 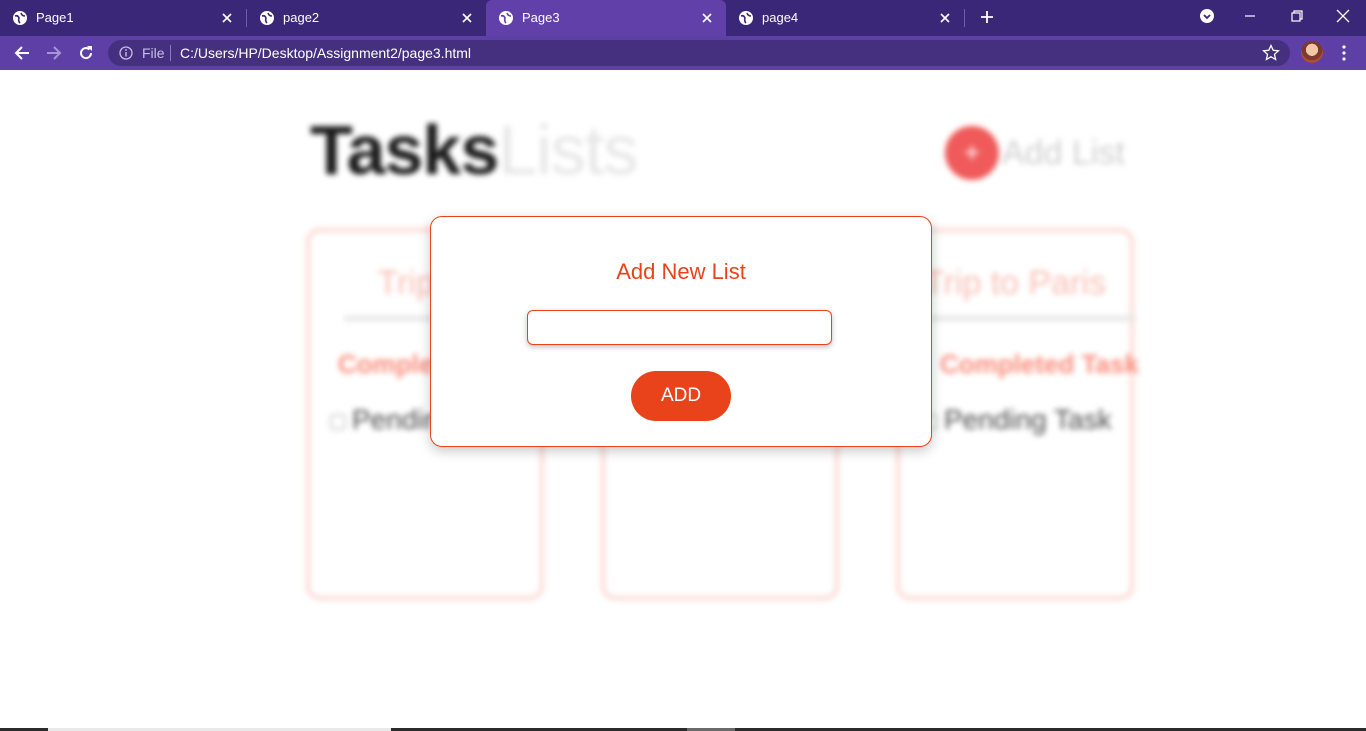 What do you see at coordinates (1312, 52) in the screenshot?
I see `profile-avatar` at bounding box center [1312, 52].